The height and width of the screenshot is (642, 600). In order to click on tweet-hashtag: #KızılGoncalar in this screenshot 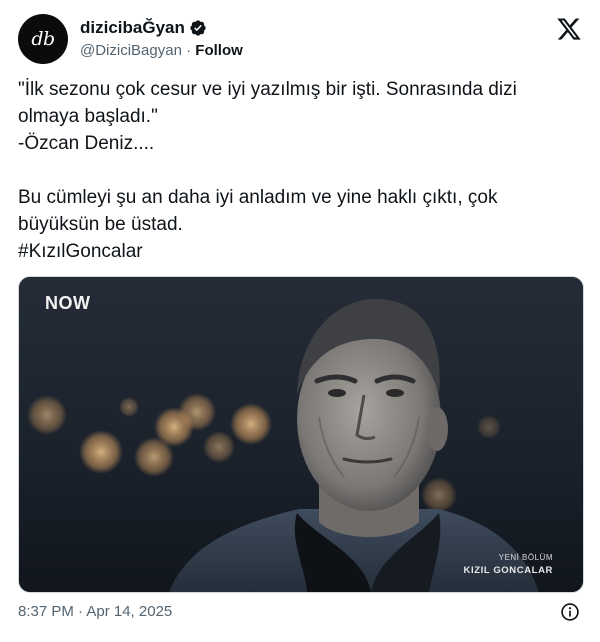, I will do `click(298, 251)`.